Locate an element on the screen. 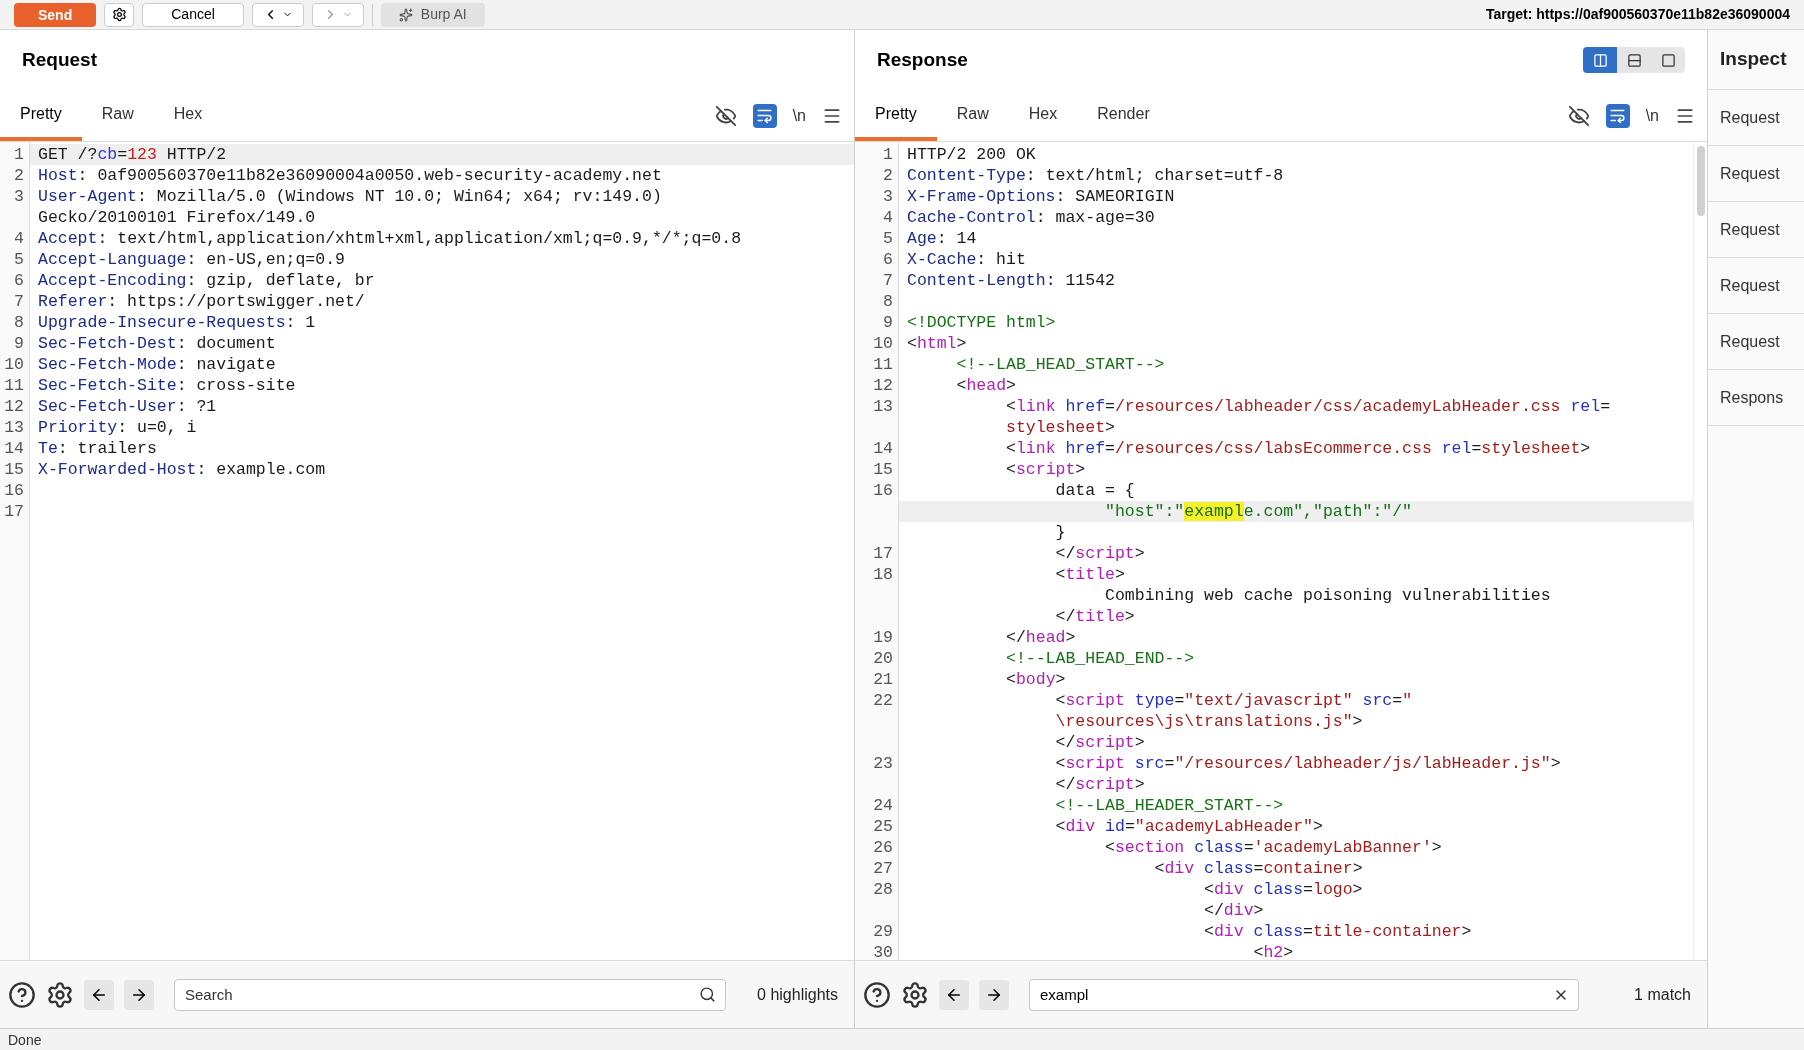  search-field: exampl is located at coordinates (1304, 994).